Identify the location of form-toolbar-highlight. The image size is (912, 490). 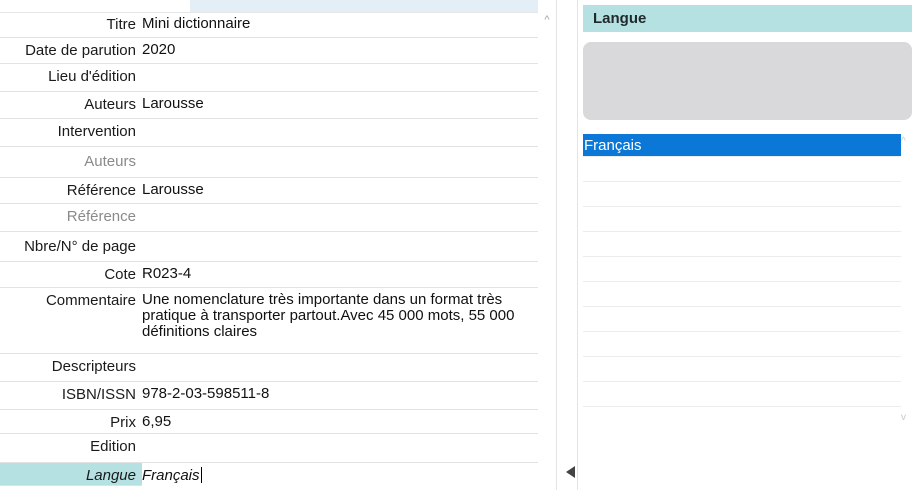
(364, 6).